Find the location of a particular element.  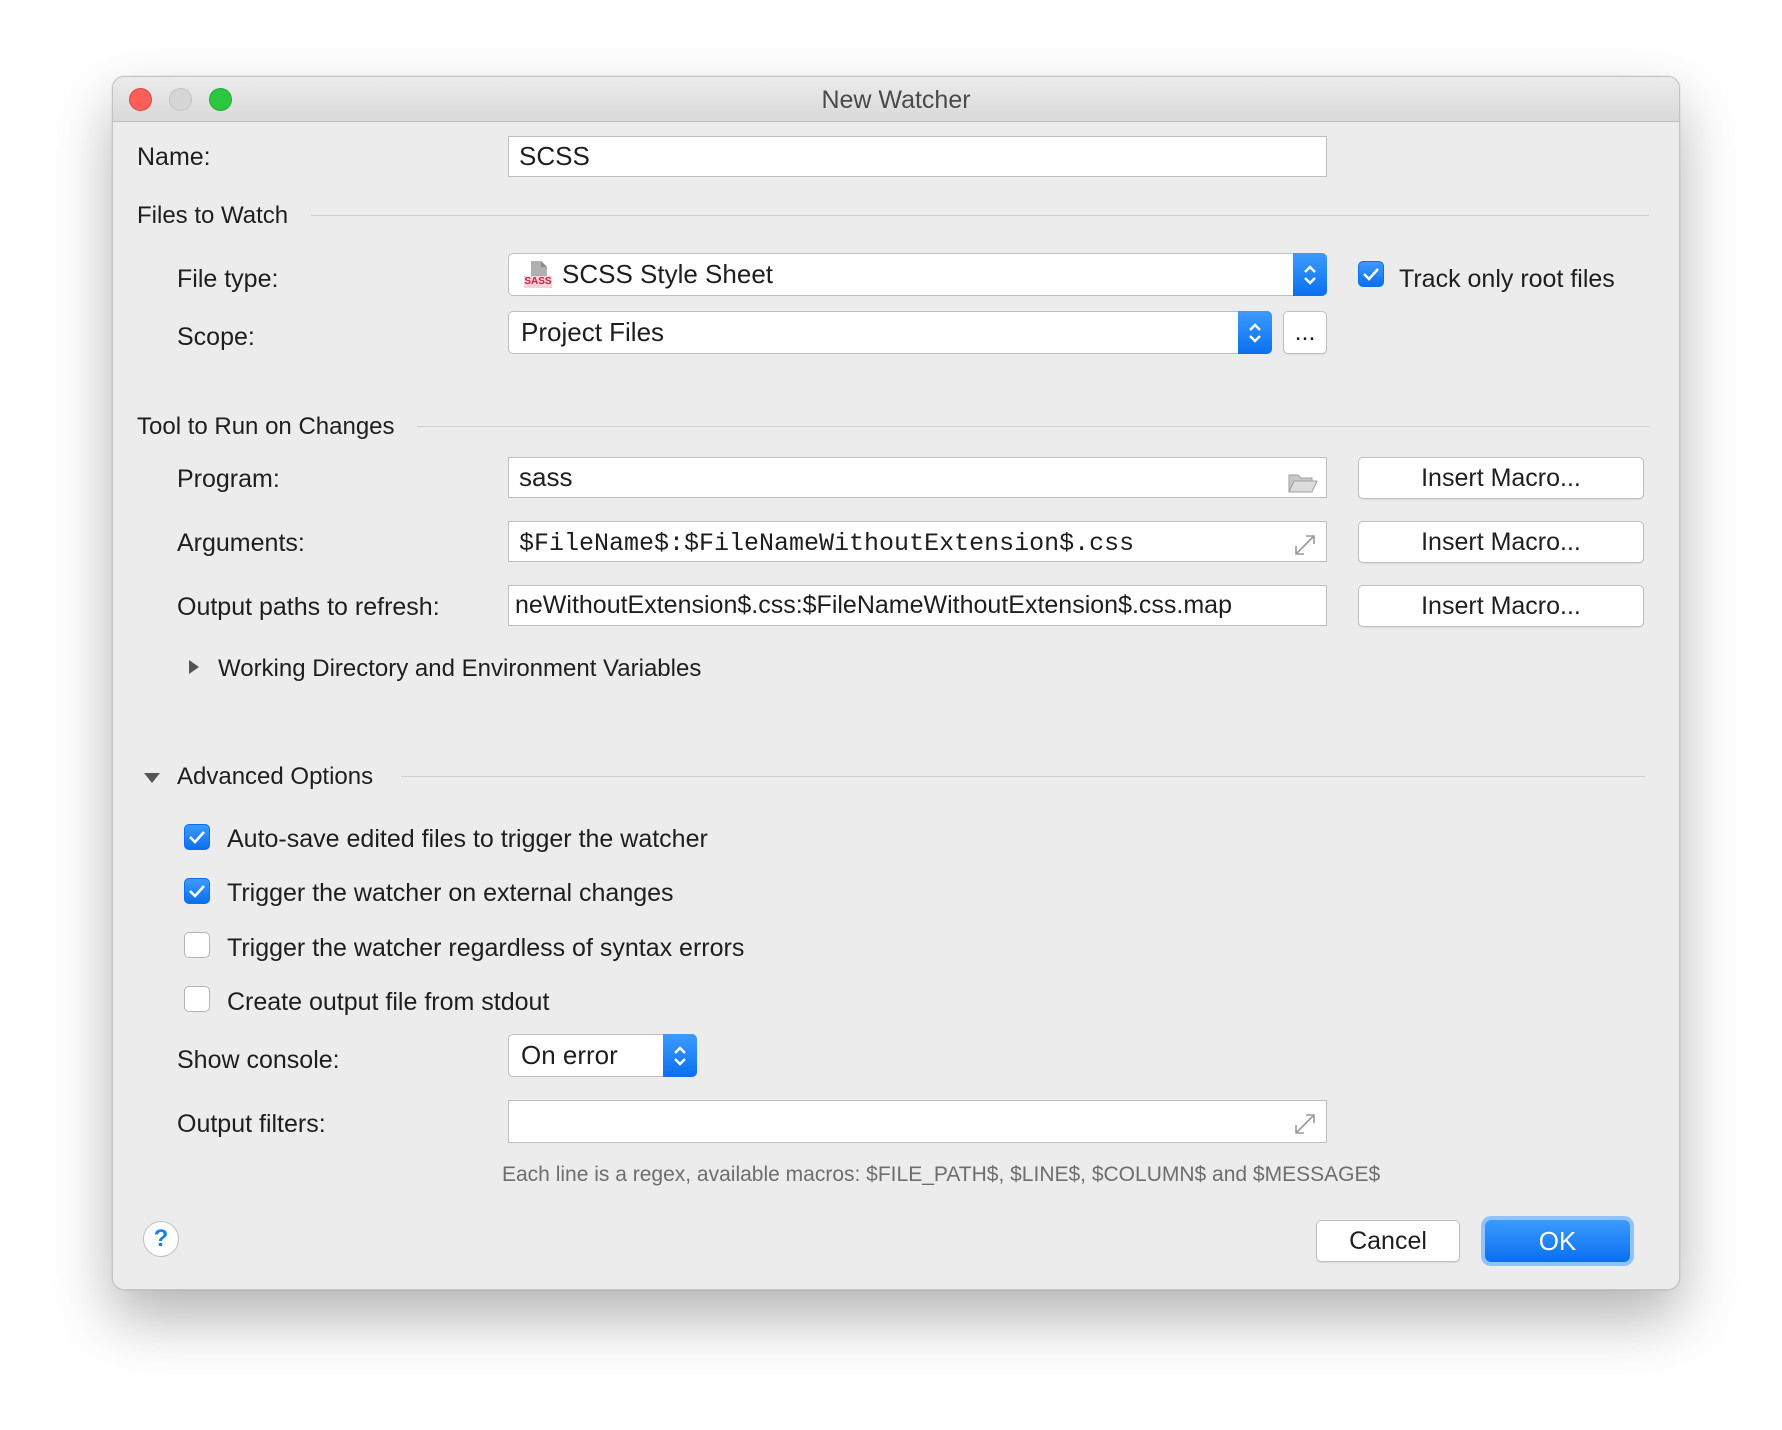

scope-value: Project Files is located at coordinates (593, 332).